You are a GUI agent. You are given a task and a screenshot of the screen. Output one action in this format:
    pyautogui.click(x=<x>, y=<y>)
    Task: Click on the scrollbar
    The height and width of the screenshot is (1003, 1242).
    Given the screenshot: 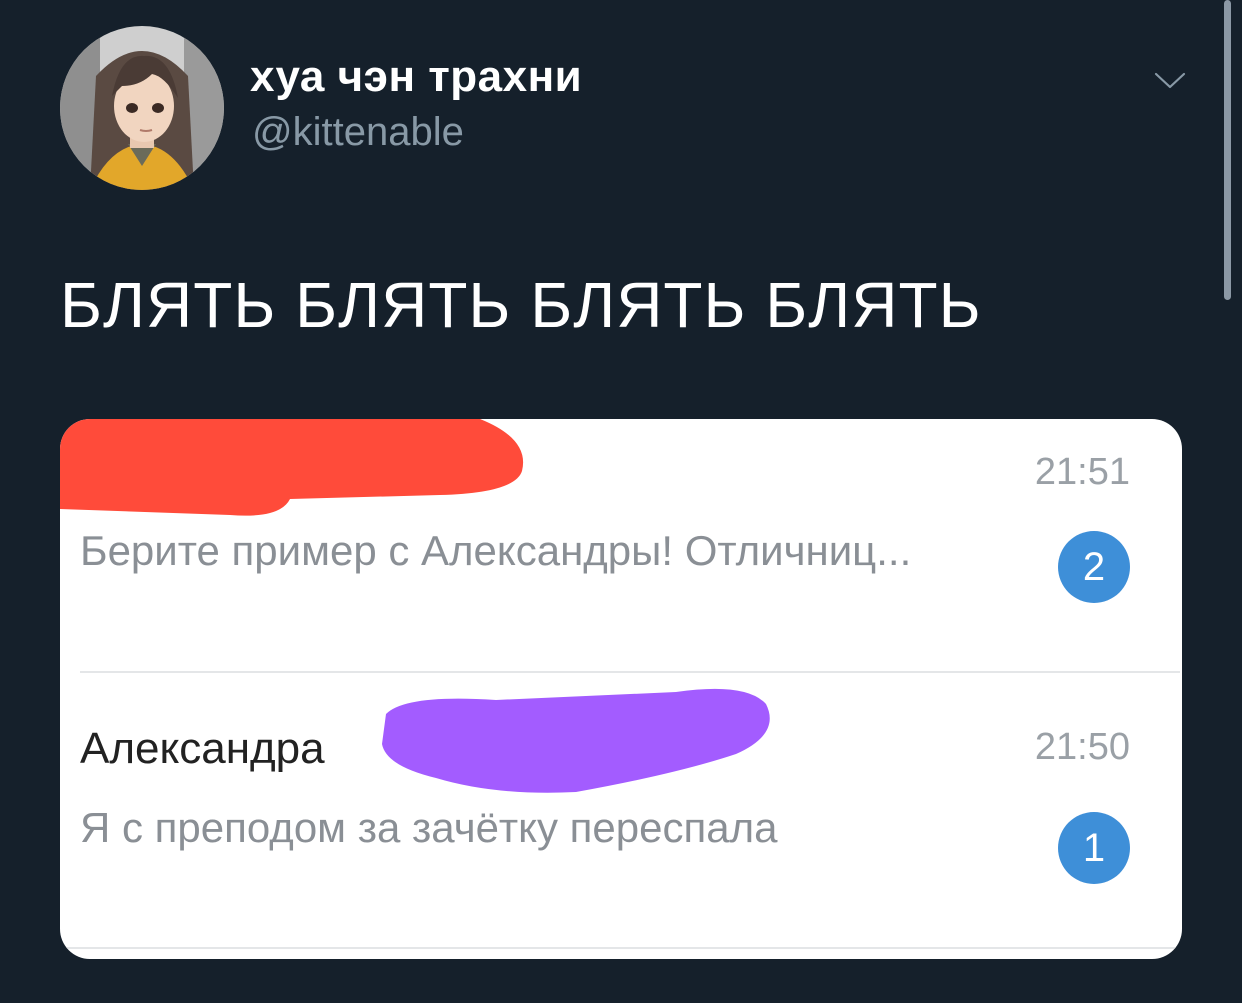 What is the action you would take?
    pyautogui.click(x=1227, y=150)
    